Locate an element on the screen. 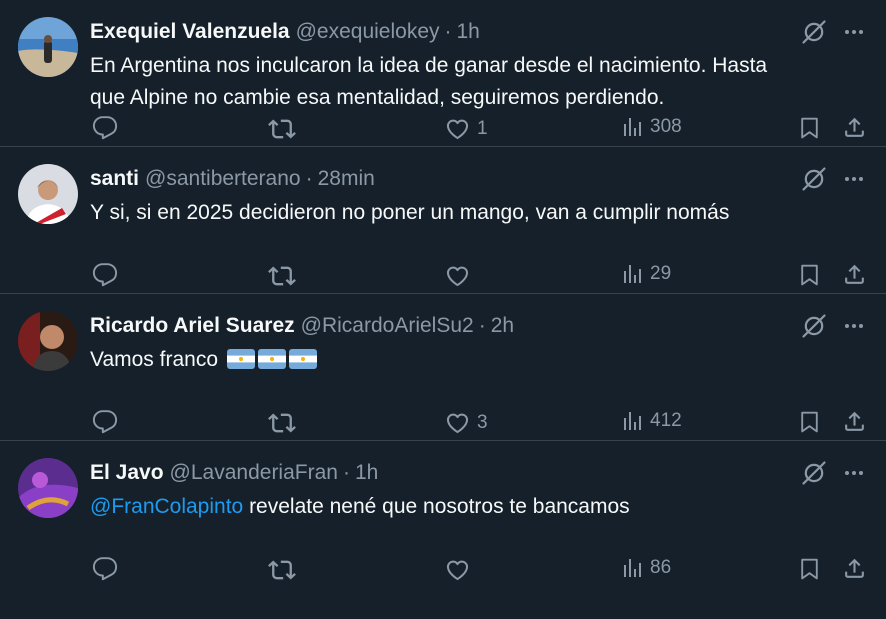 Image resolution: width=886 pixels, height=619 pixels. like-button: 1 is located at coordinates (466, 128).